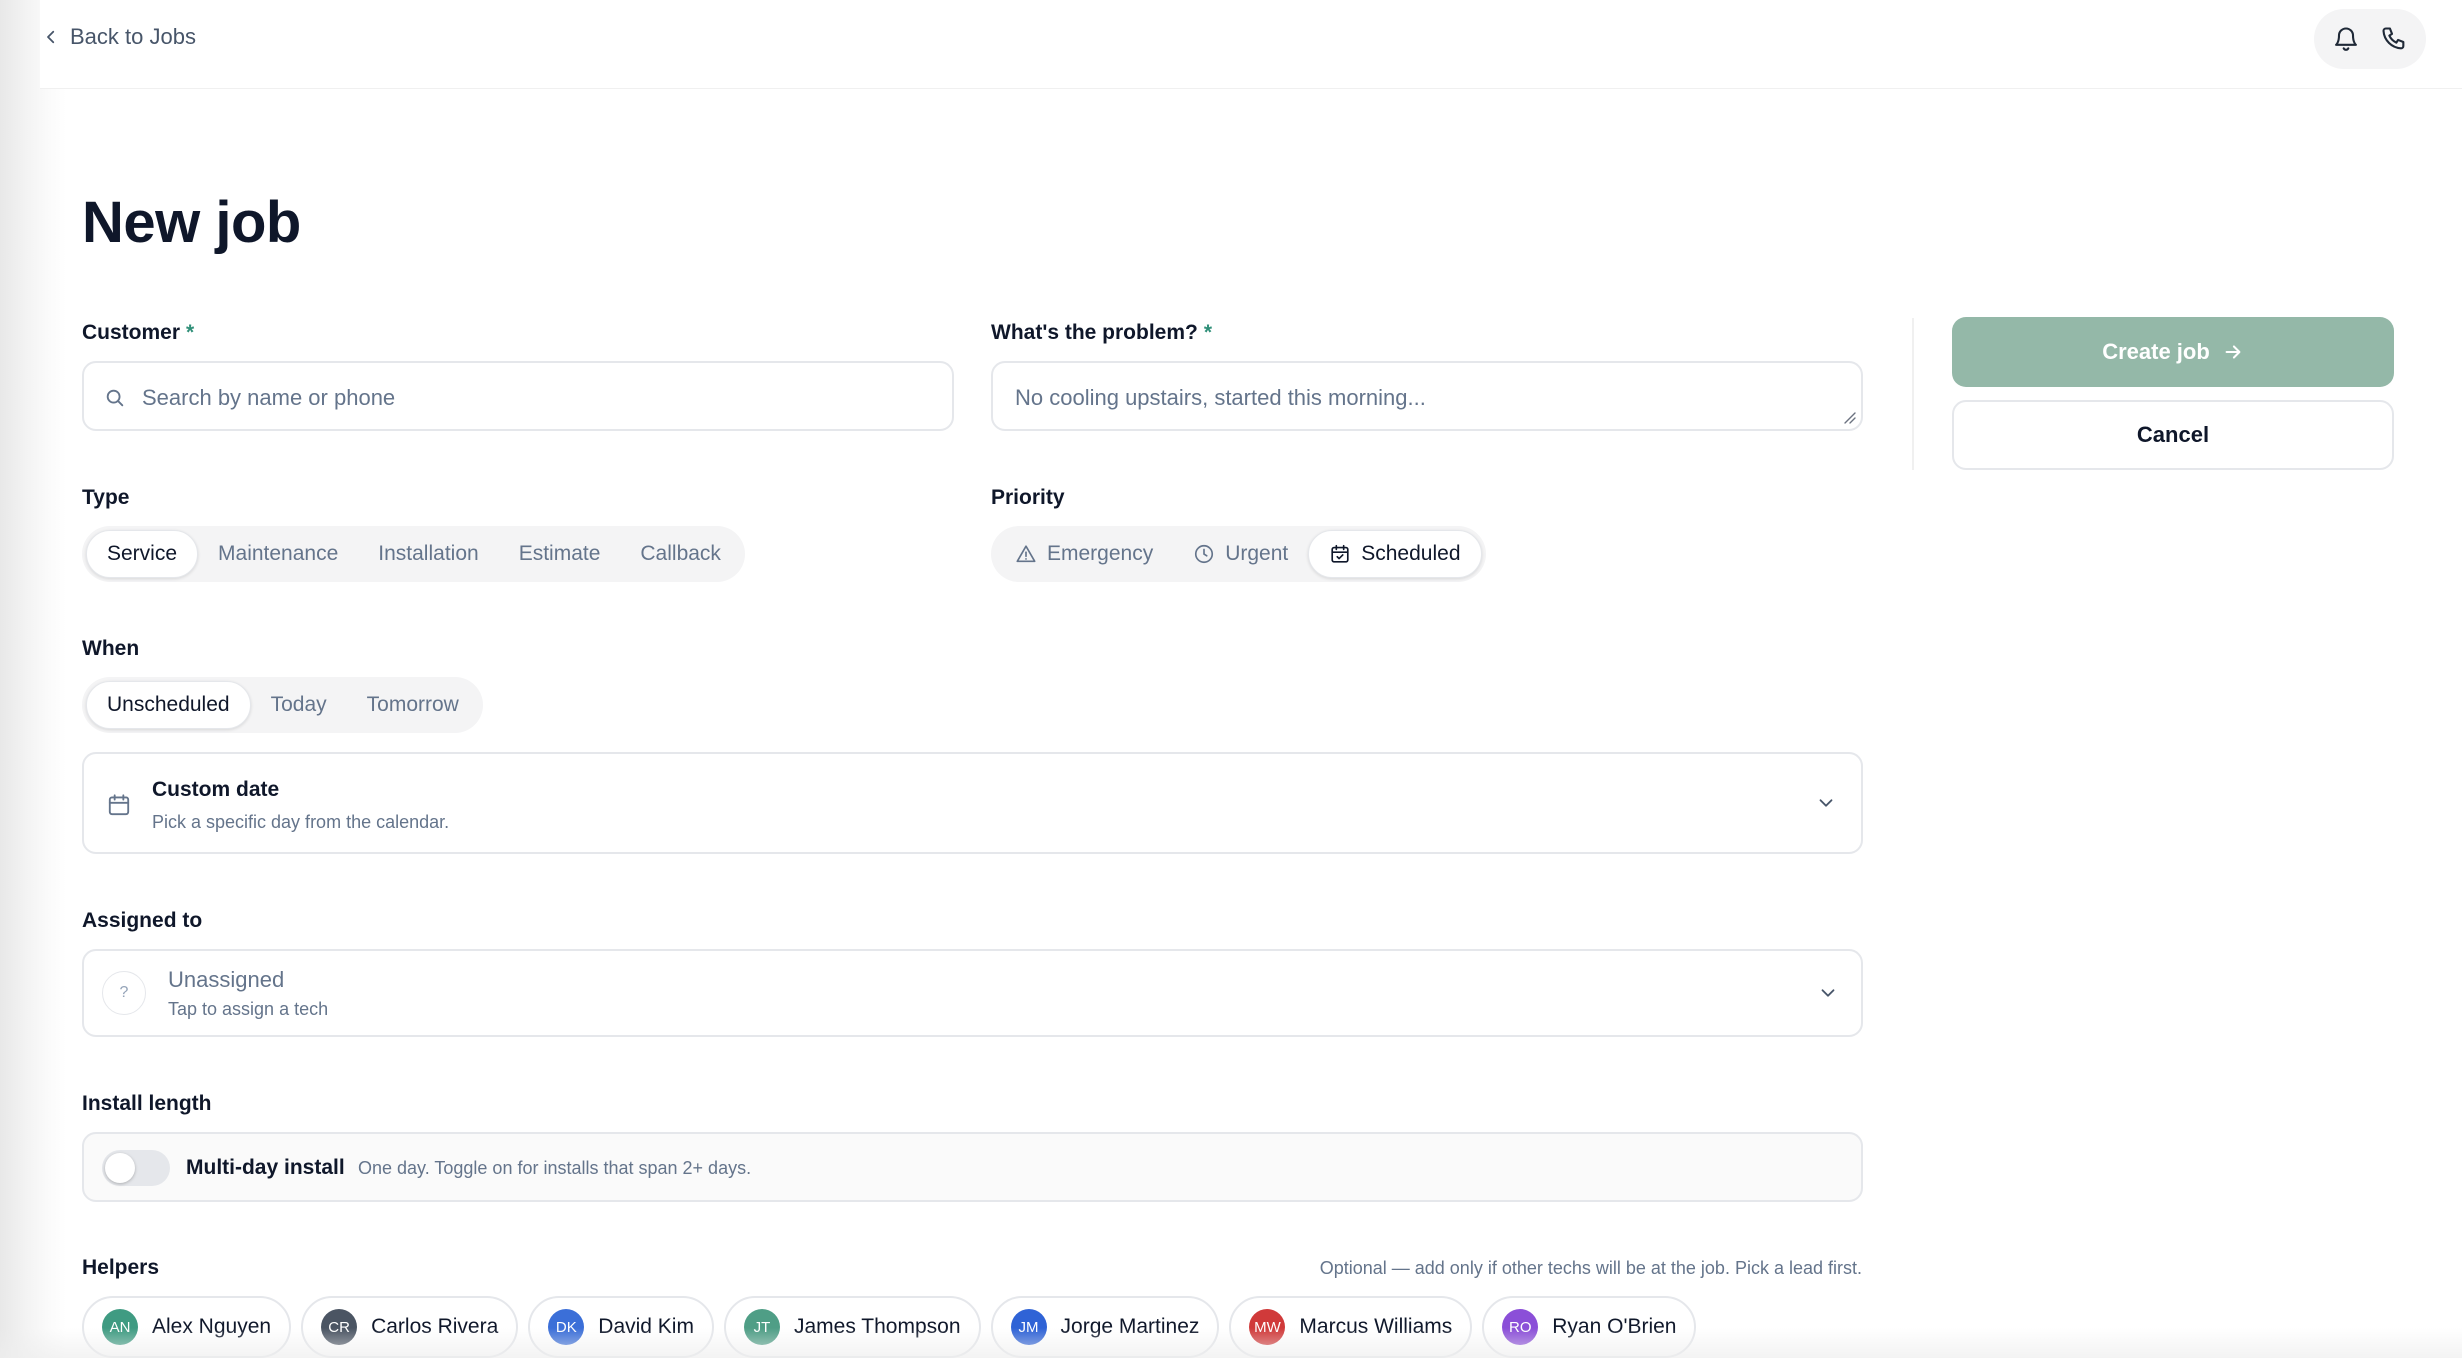  Describe the element at coordinates (299, 705) in the screenshot. I see `when-option-today: Today` at that location.